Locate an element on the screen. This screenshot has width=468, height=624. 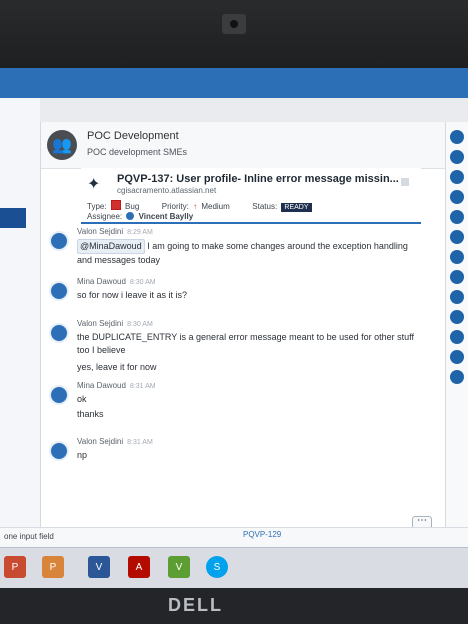
priority-arrow-icon: ↑ is located at coordinates (195, 206).